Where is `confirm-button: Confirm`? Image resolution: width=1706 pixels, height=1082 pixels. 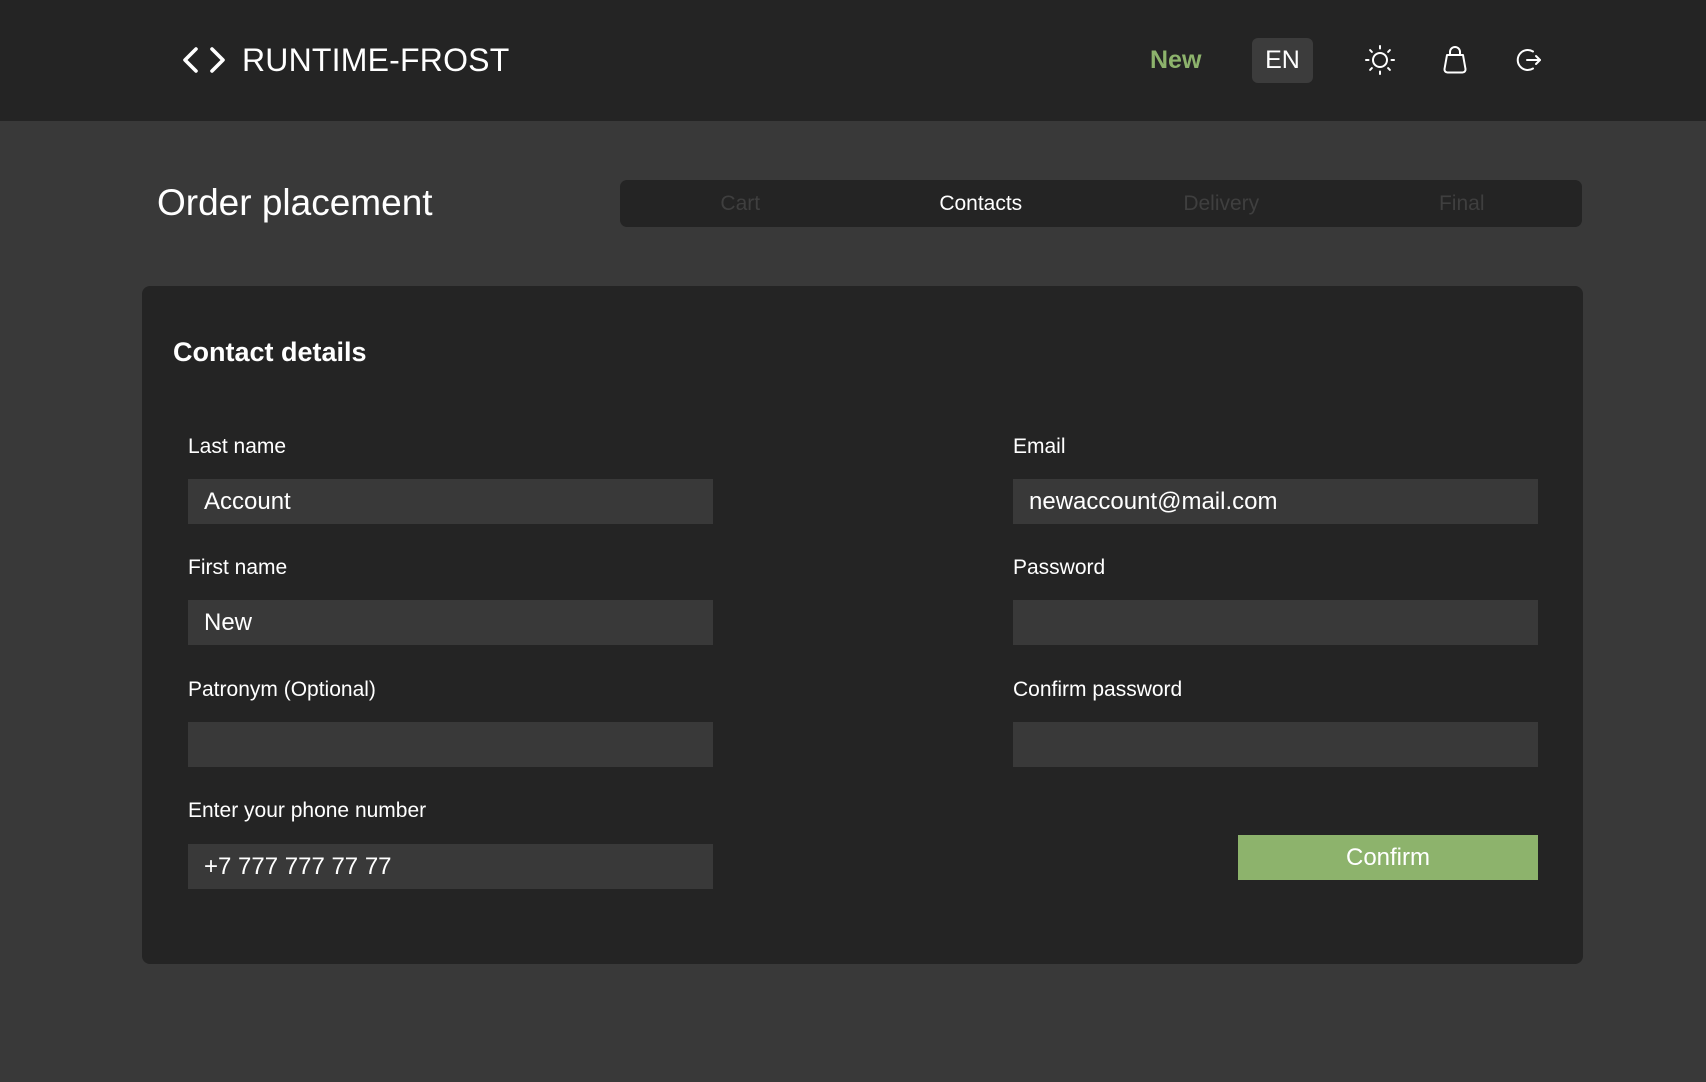
confirm-button: Confirm is located at coordinates (1388, 857).